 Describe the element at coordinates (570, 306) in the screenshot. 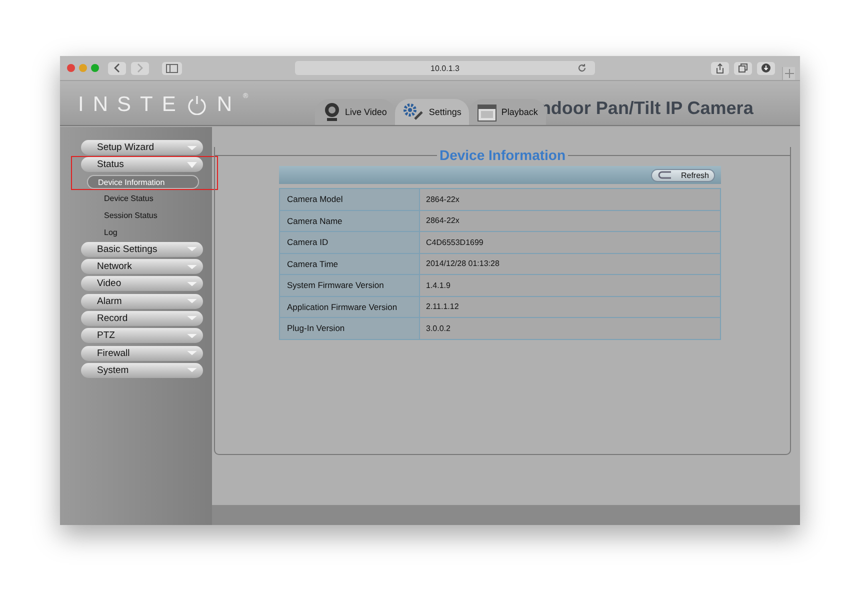

I see `table-cell: 2.11.1.12` at that location.